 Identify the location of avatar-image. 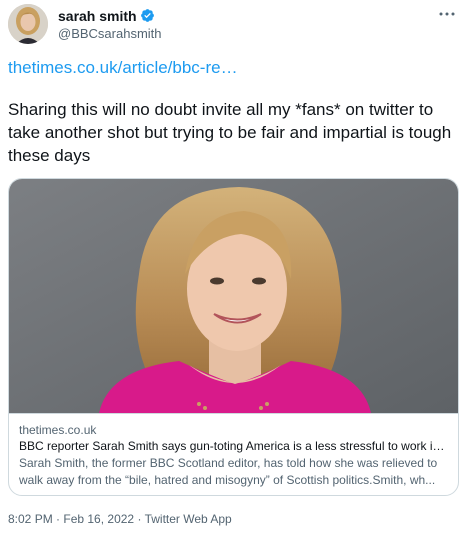
(28, 24).